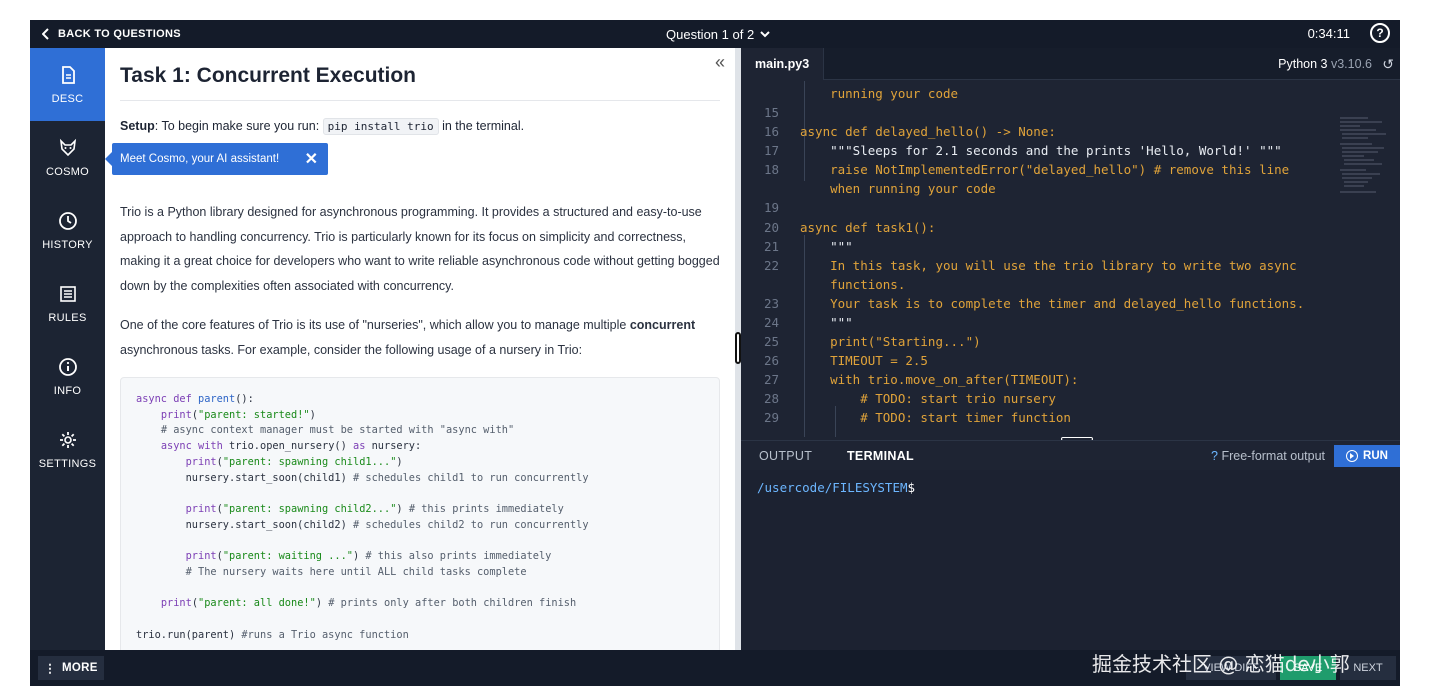  I want to click on title-divider, so click(420, 100).